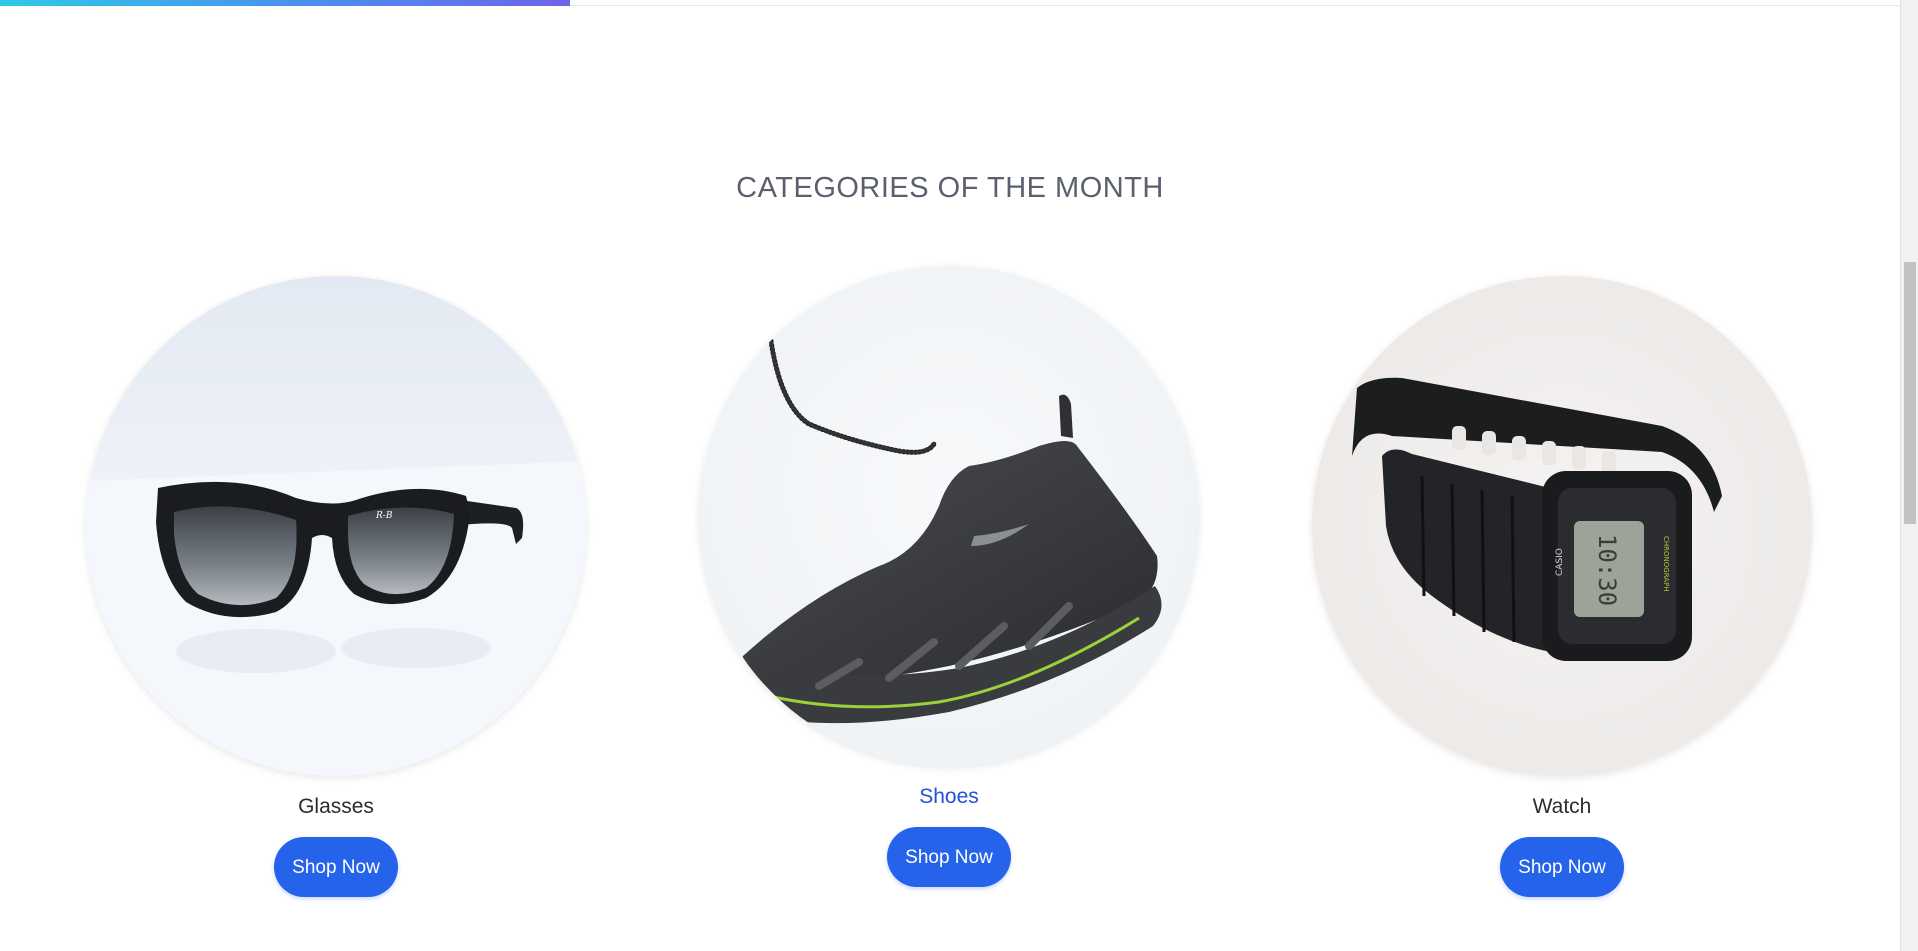  I want to click on sunglasses-image: R-B, so click(336, 526).